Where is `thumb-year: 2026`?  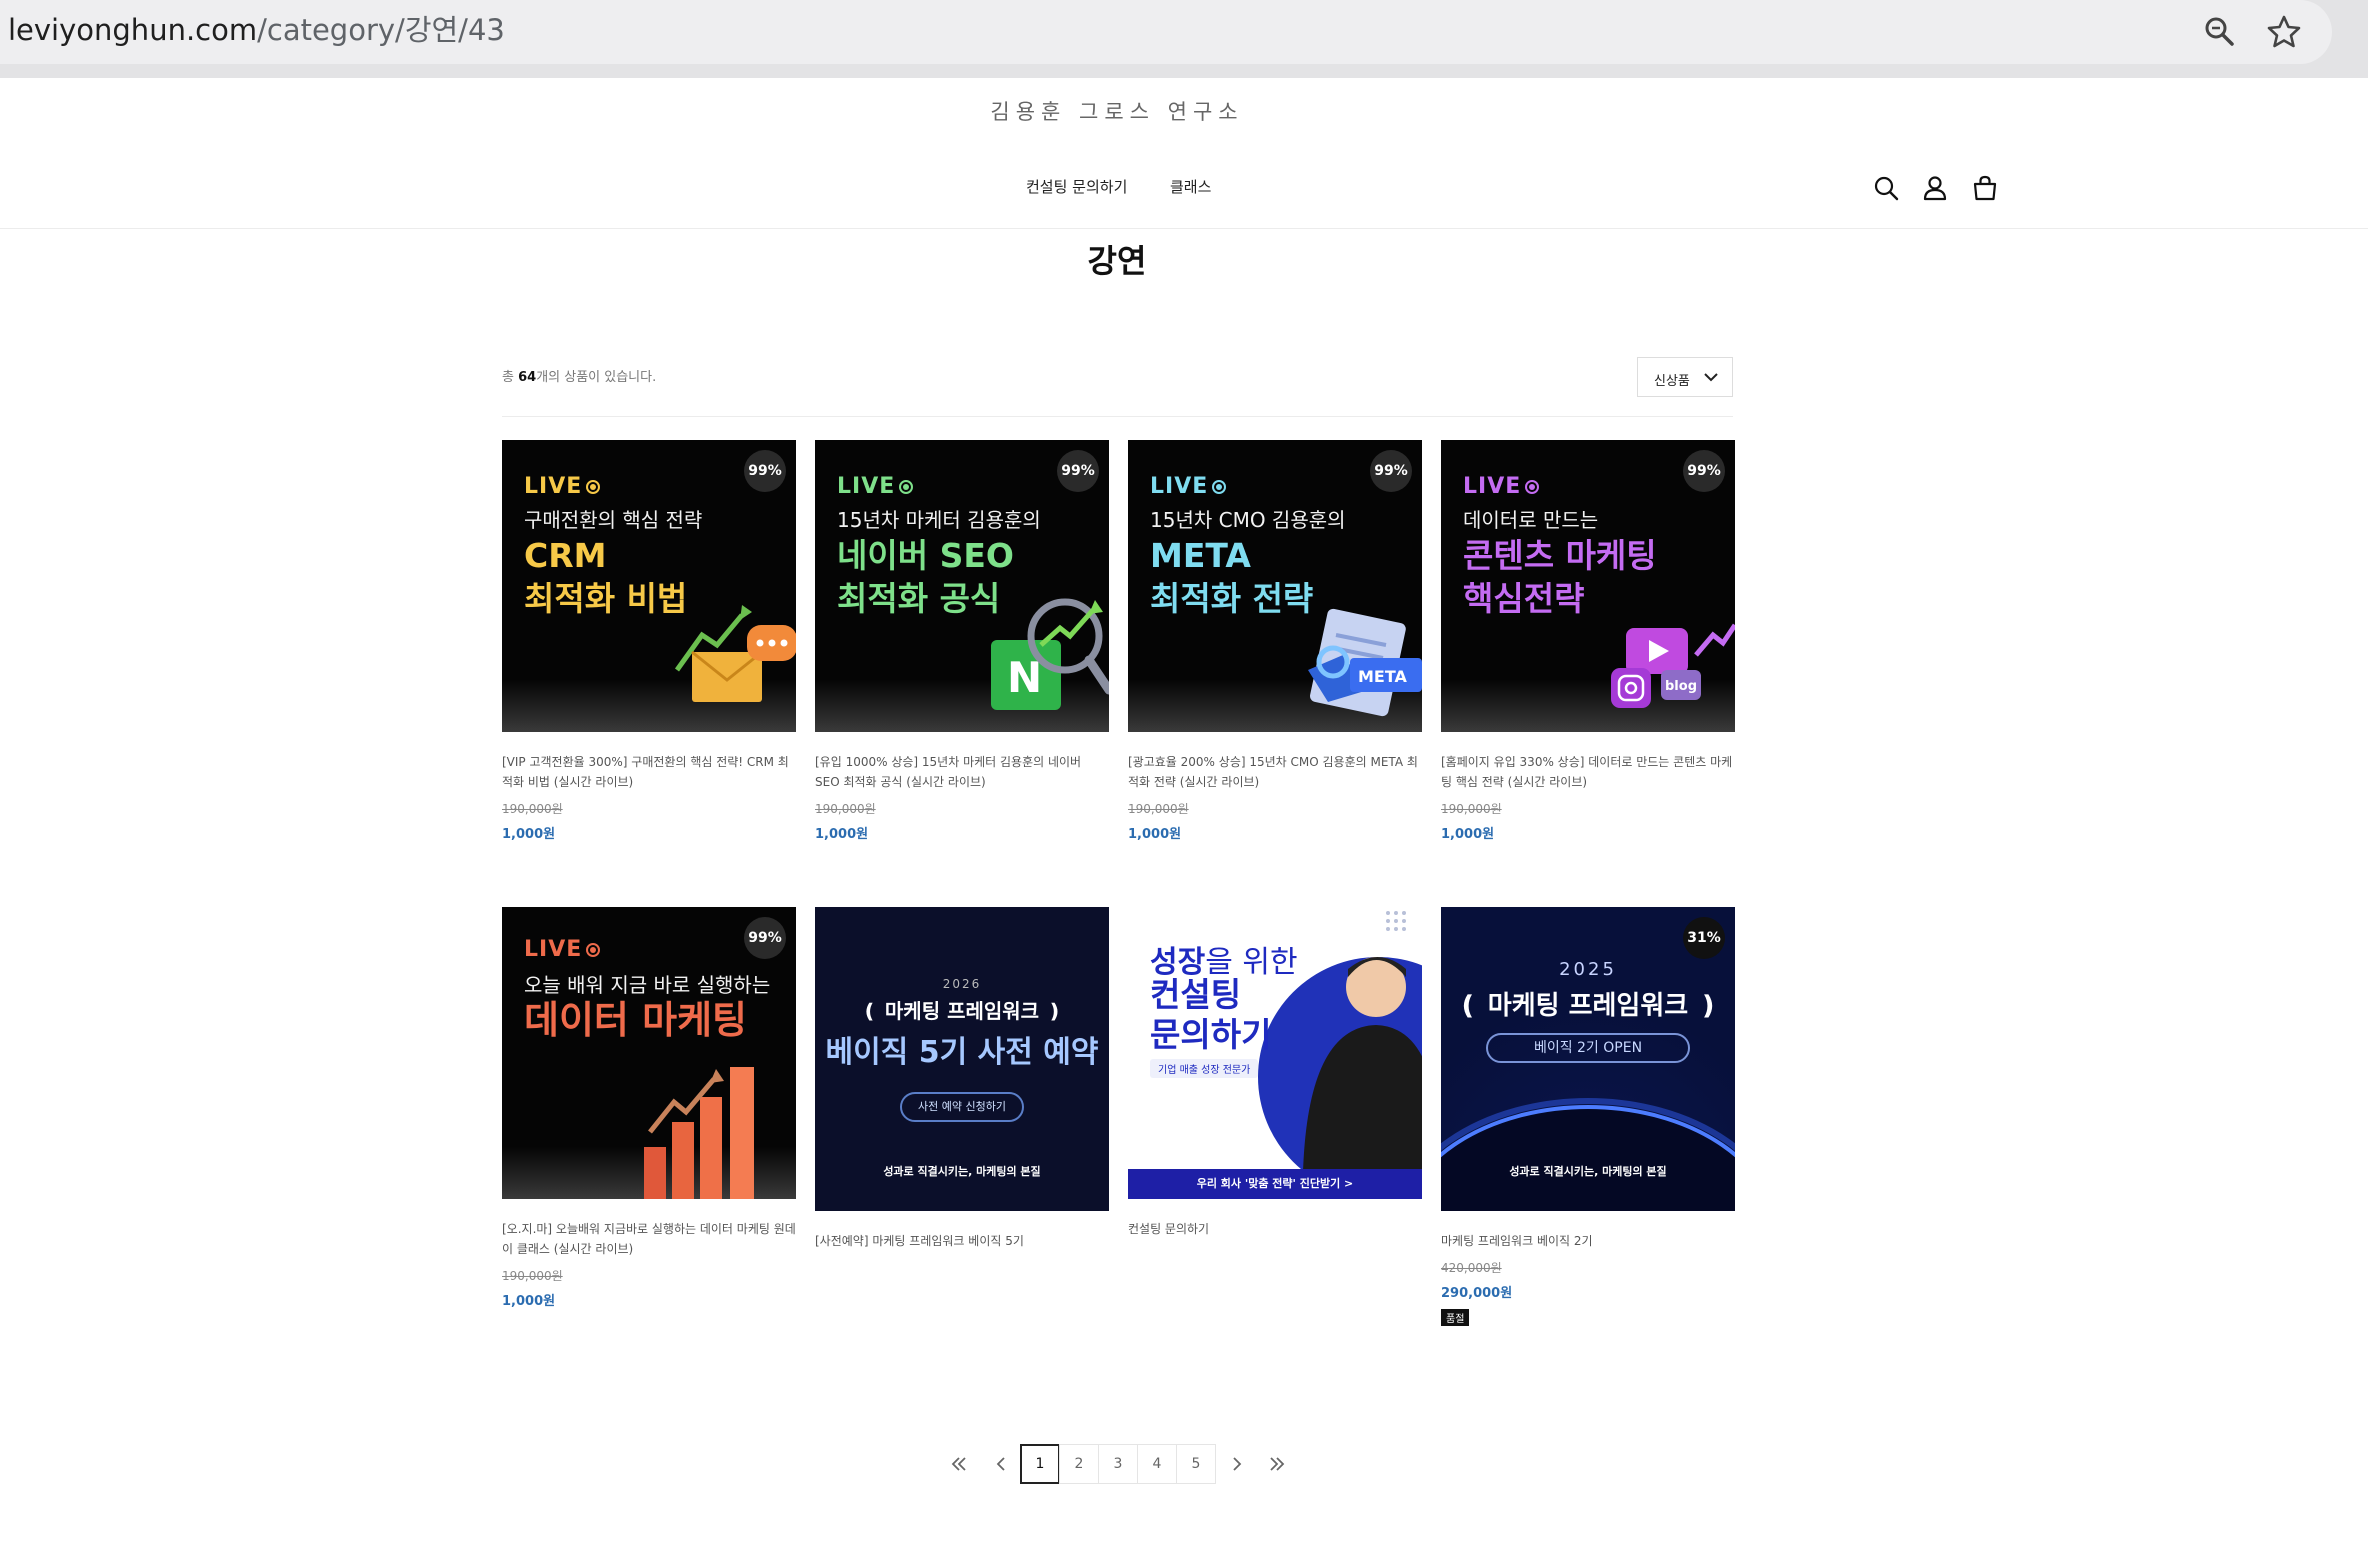
thumb-year: 2026 is located at coordinates (962, 984).